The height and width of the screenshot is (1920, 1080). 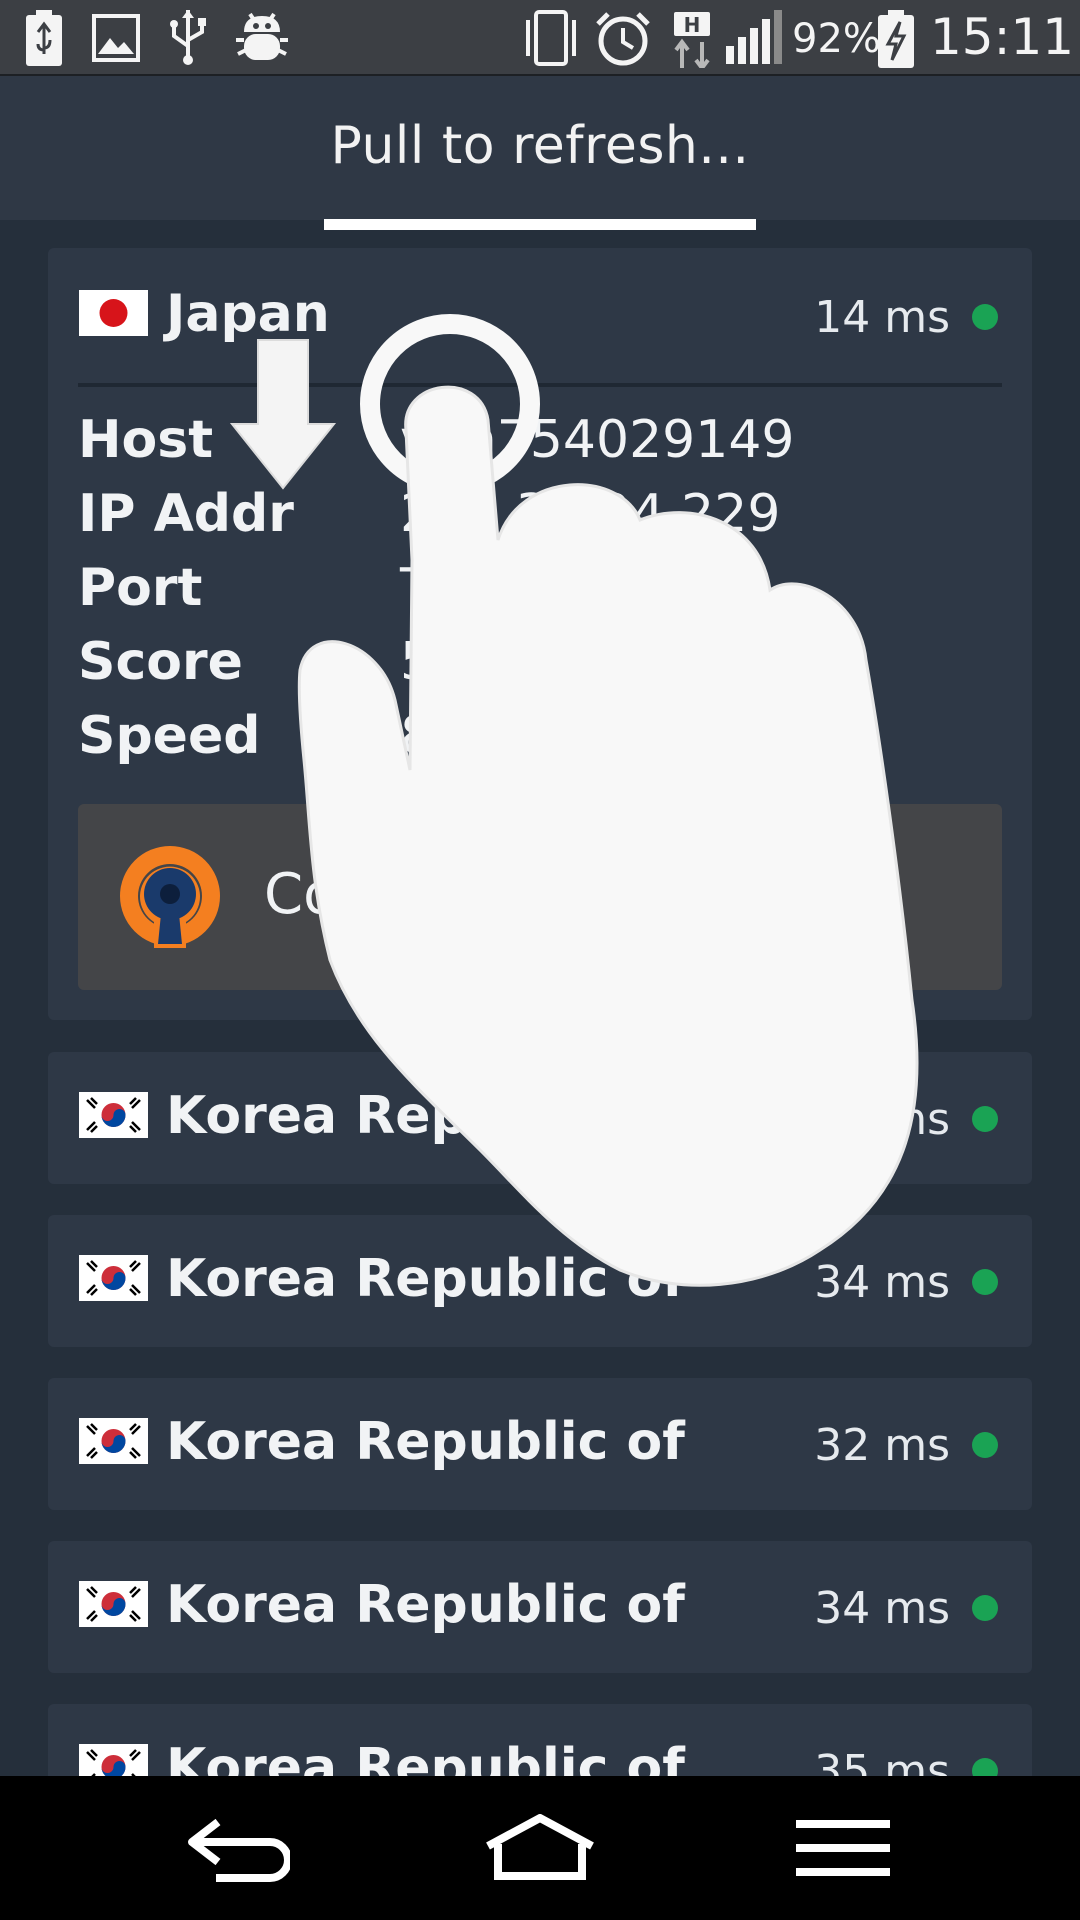 What do you see at coordinates (186, 514) in the screenshot?
I see `detail-label-ip: IP Addr` at bounding box center [186, 514].